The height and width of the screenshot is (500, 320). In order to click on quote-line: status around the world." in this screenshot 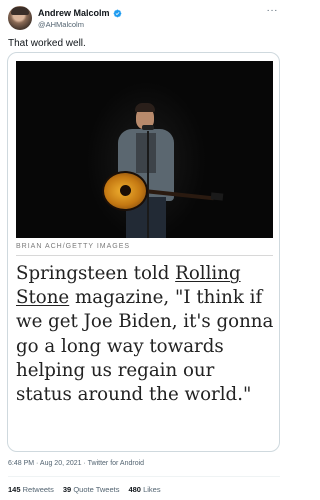, I will do `click(134, 395)`.